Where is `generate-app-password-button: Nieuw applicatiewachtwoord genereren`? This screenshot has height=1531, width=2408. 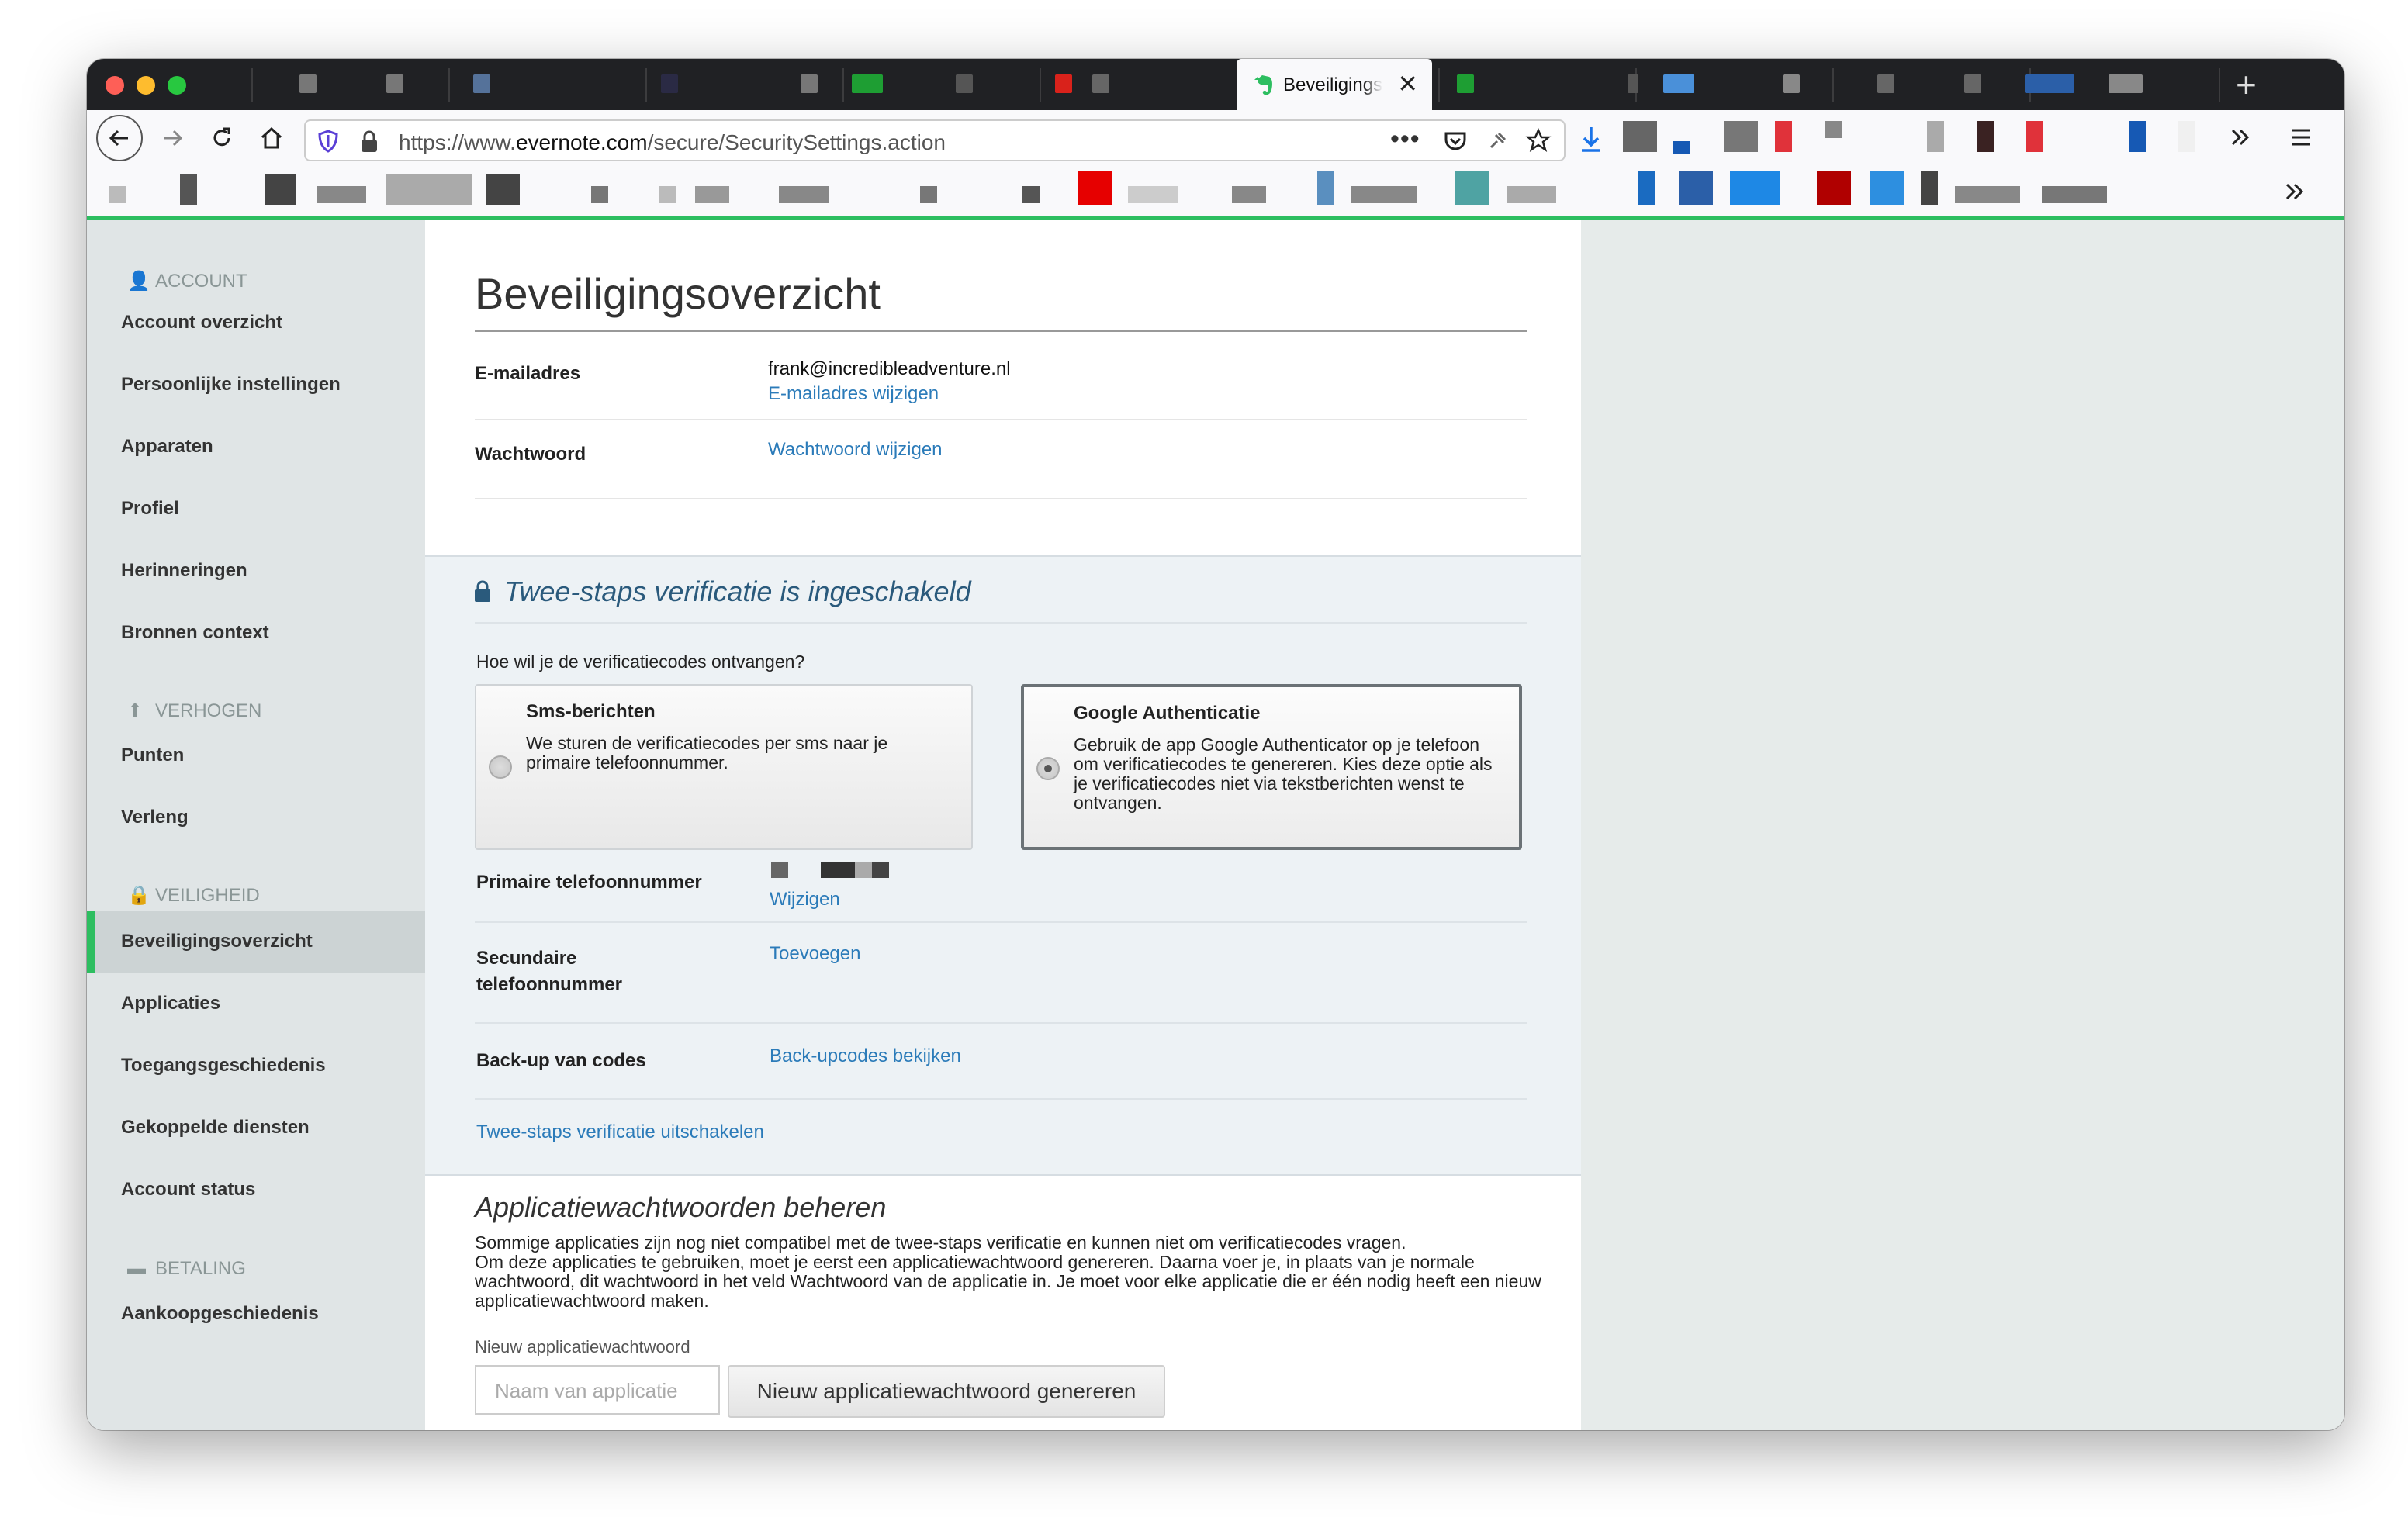 generate-app-password-button: Nieuw applicatiewachtwoord genereren is located at coordinates (946, 1391).